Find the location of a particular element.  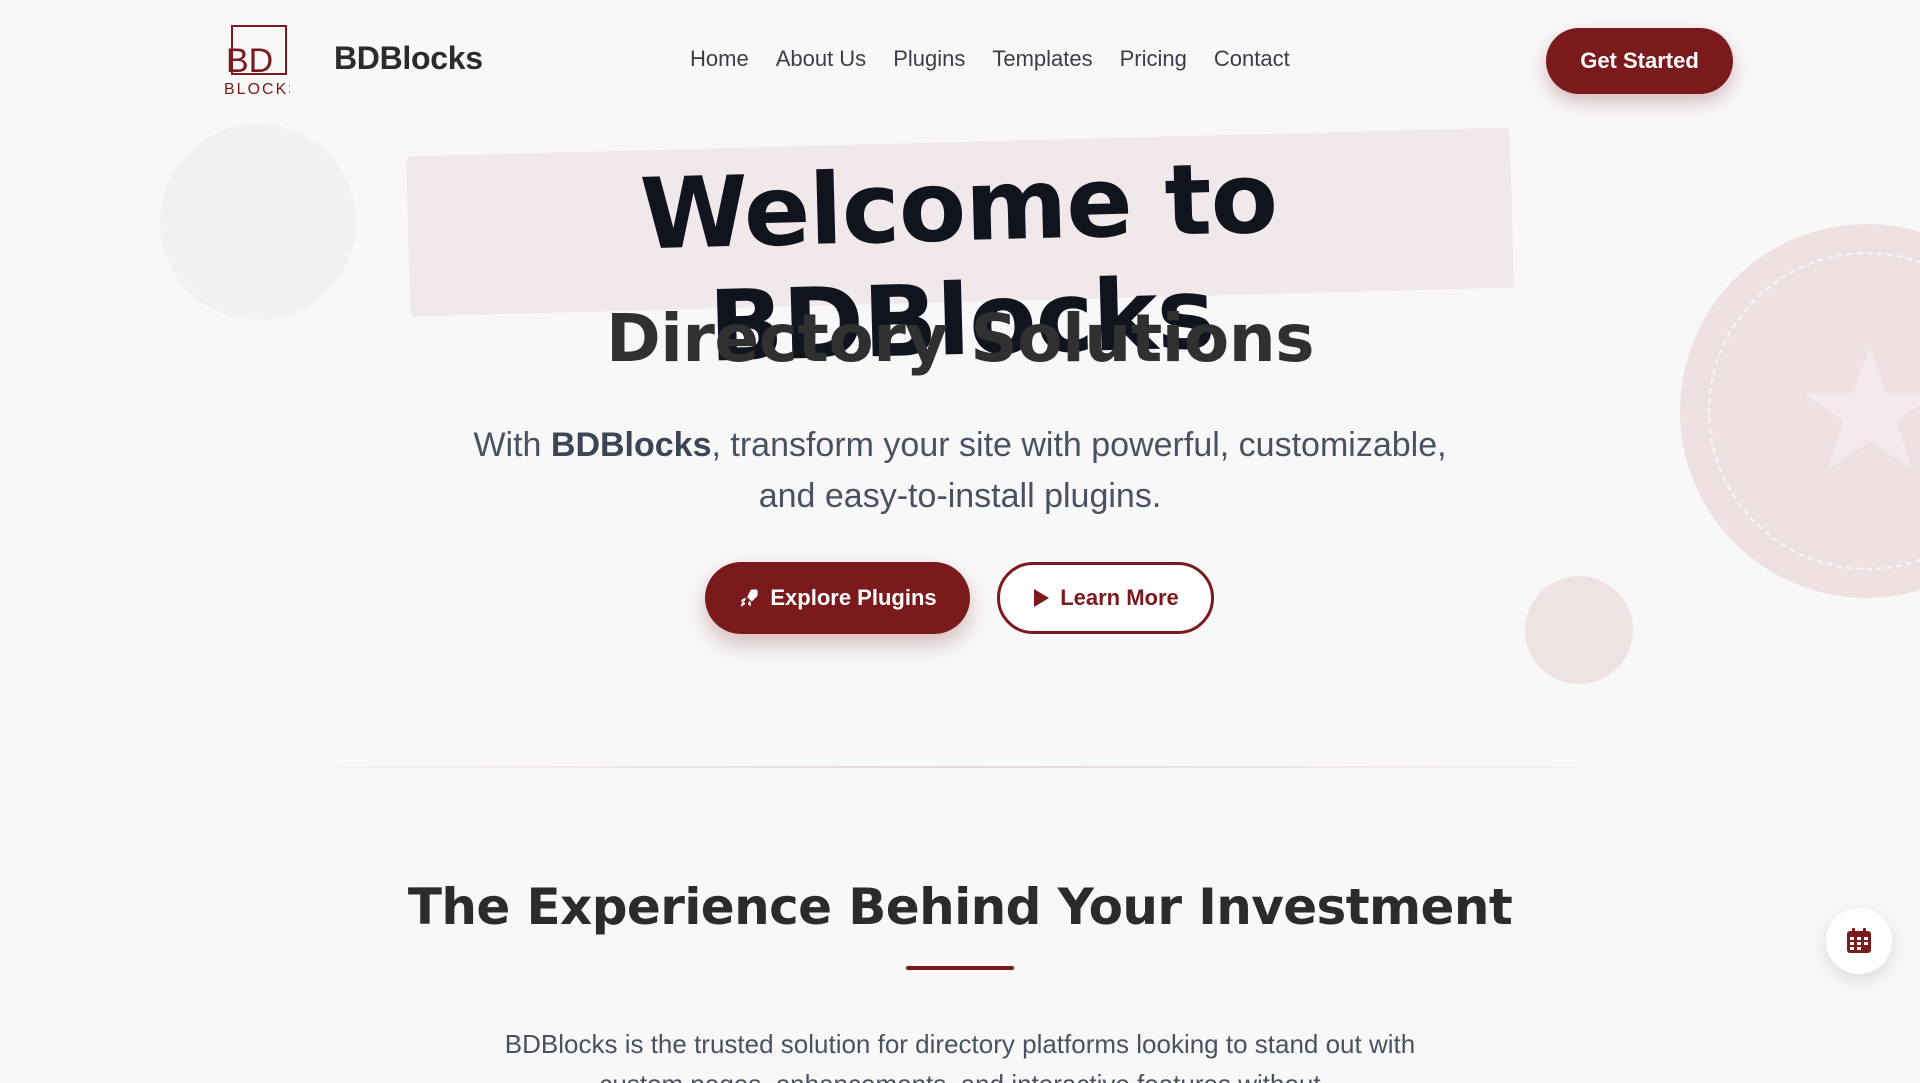

brand-name: BDBlocks is located at coordinates (408, 58).